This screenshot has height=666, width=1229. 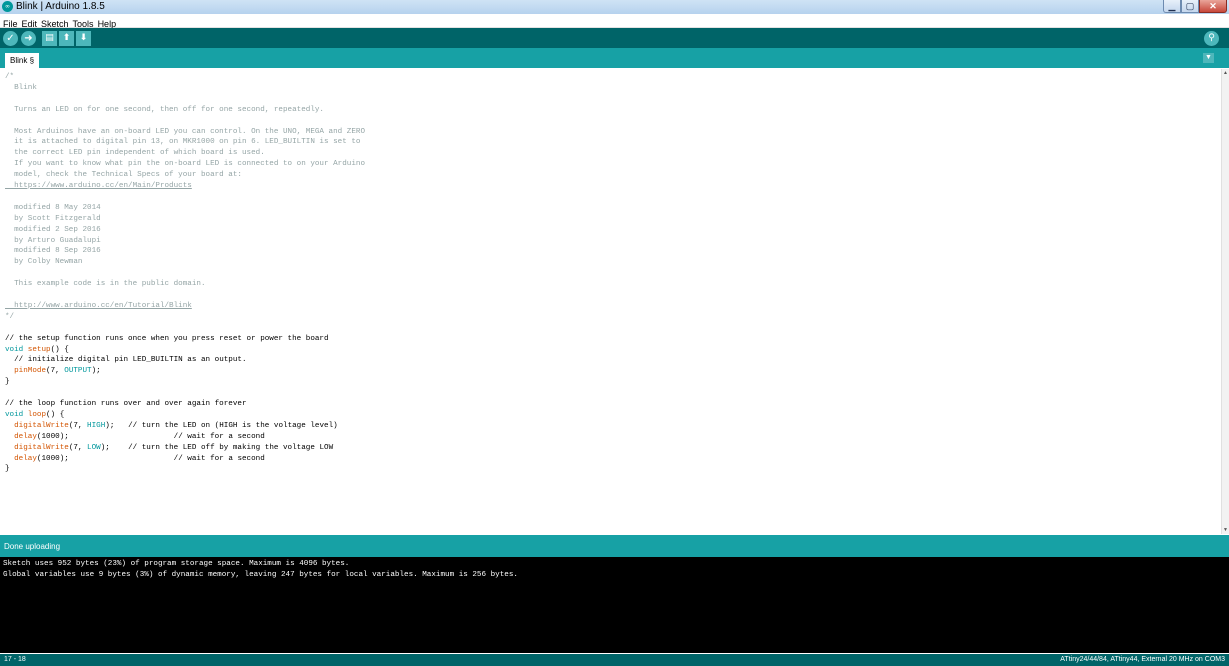 What do you see at coordinates (60, 6) in the screenshot?
I see `window-title: Blink | Arduino 1.8.5` at bounding box center [60, 6].